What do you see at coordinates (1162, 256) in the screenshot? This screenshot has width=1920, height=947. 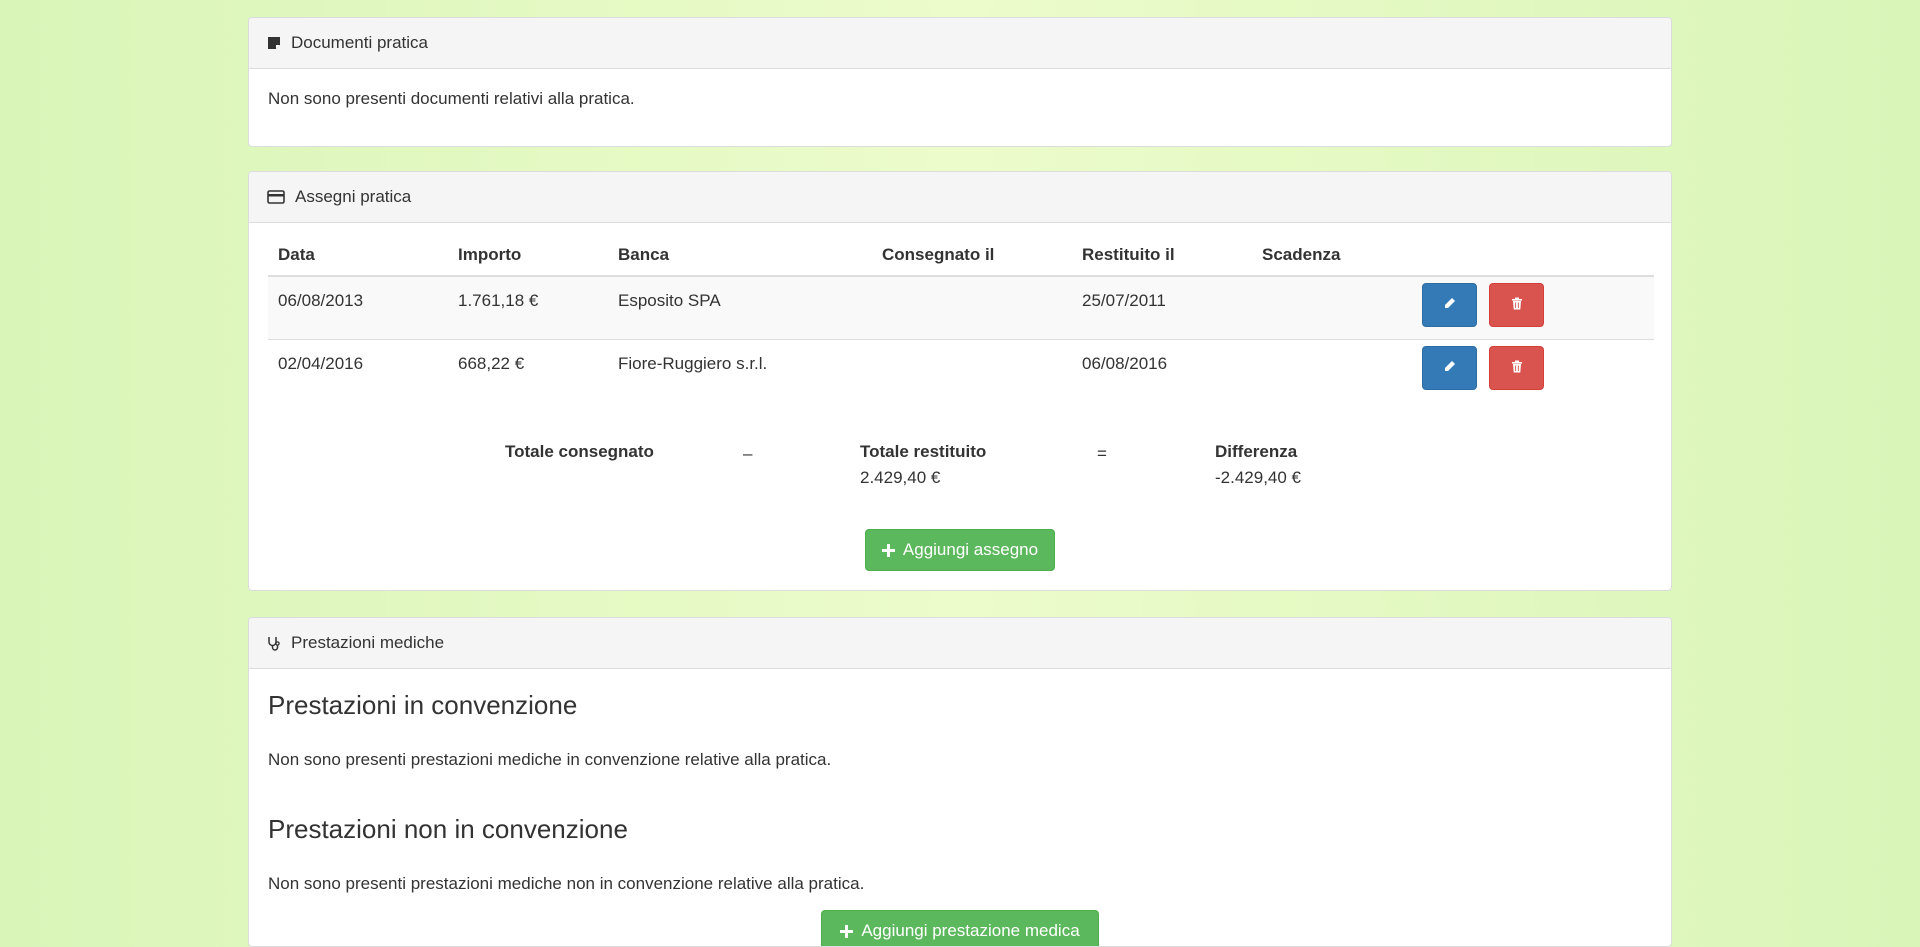 I see `column-header-restituito: Restituito il` at bounding box center [1162, 256].